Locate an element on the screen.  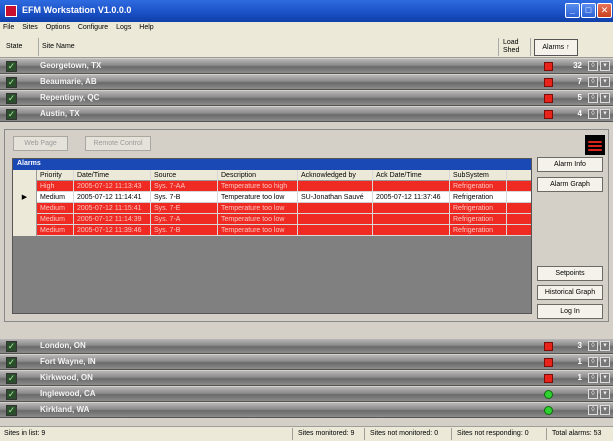
site-row-fort-wayne: ✓ Fort Wayne, IN 1 ◊ ▾ is located at coordinates (306, 362).